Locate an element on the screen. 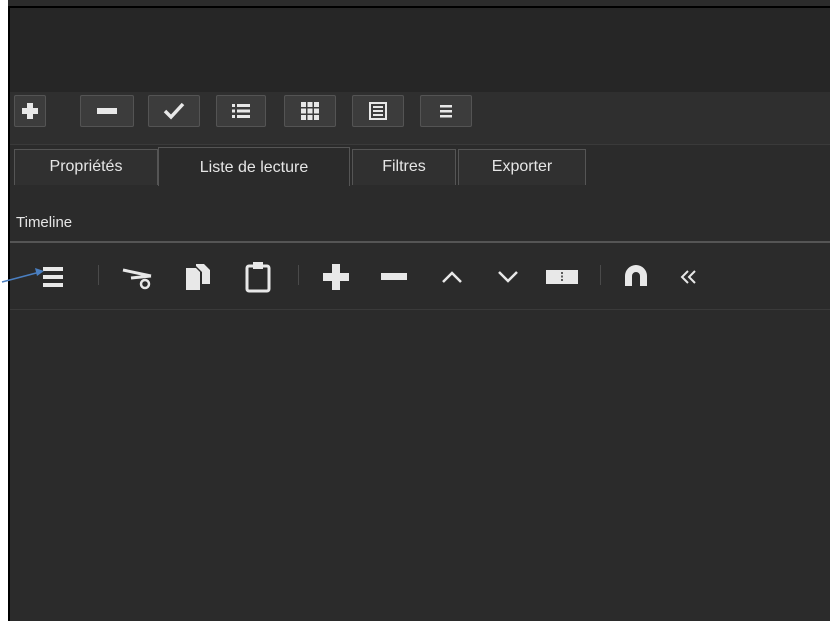 The width and height of the screenshot is (830, 621). append-button is located at coordinates (336, 277).